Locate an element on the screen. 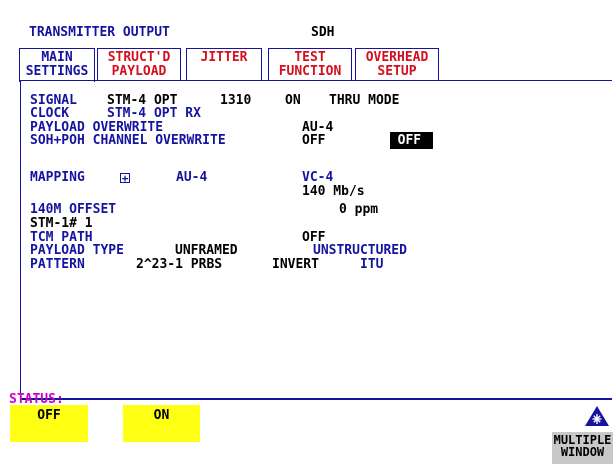 The width and height of the screenshot is (613, 464). offset-value: 0 ppm is located at coordinates (358, 210).